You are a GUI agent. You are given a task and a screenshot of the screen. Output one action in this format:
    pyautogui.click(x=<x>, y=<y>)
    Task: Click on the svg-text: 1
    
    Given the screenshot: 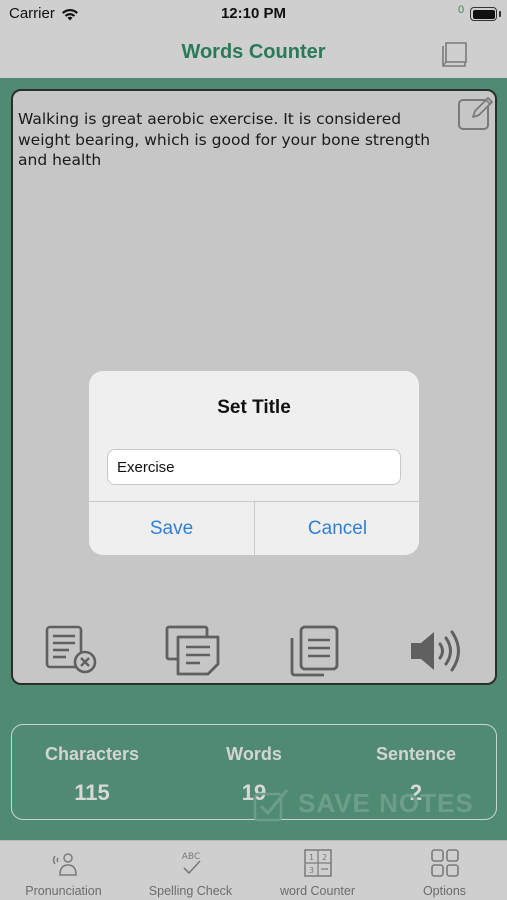 What is the action you would take?
    pyautogui.click(x=310, y=857)
    